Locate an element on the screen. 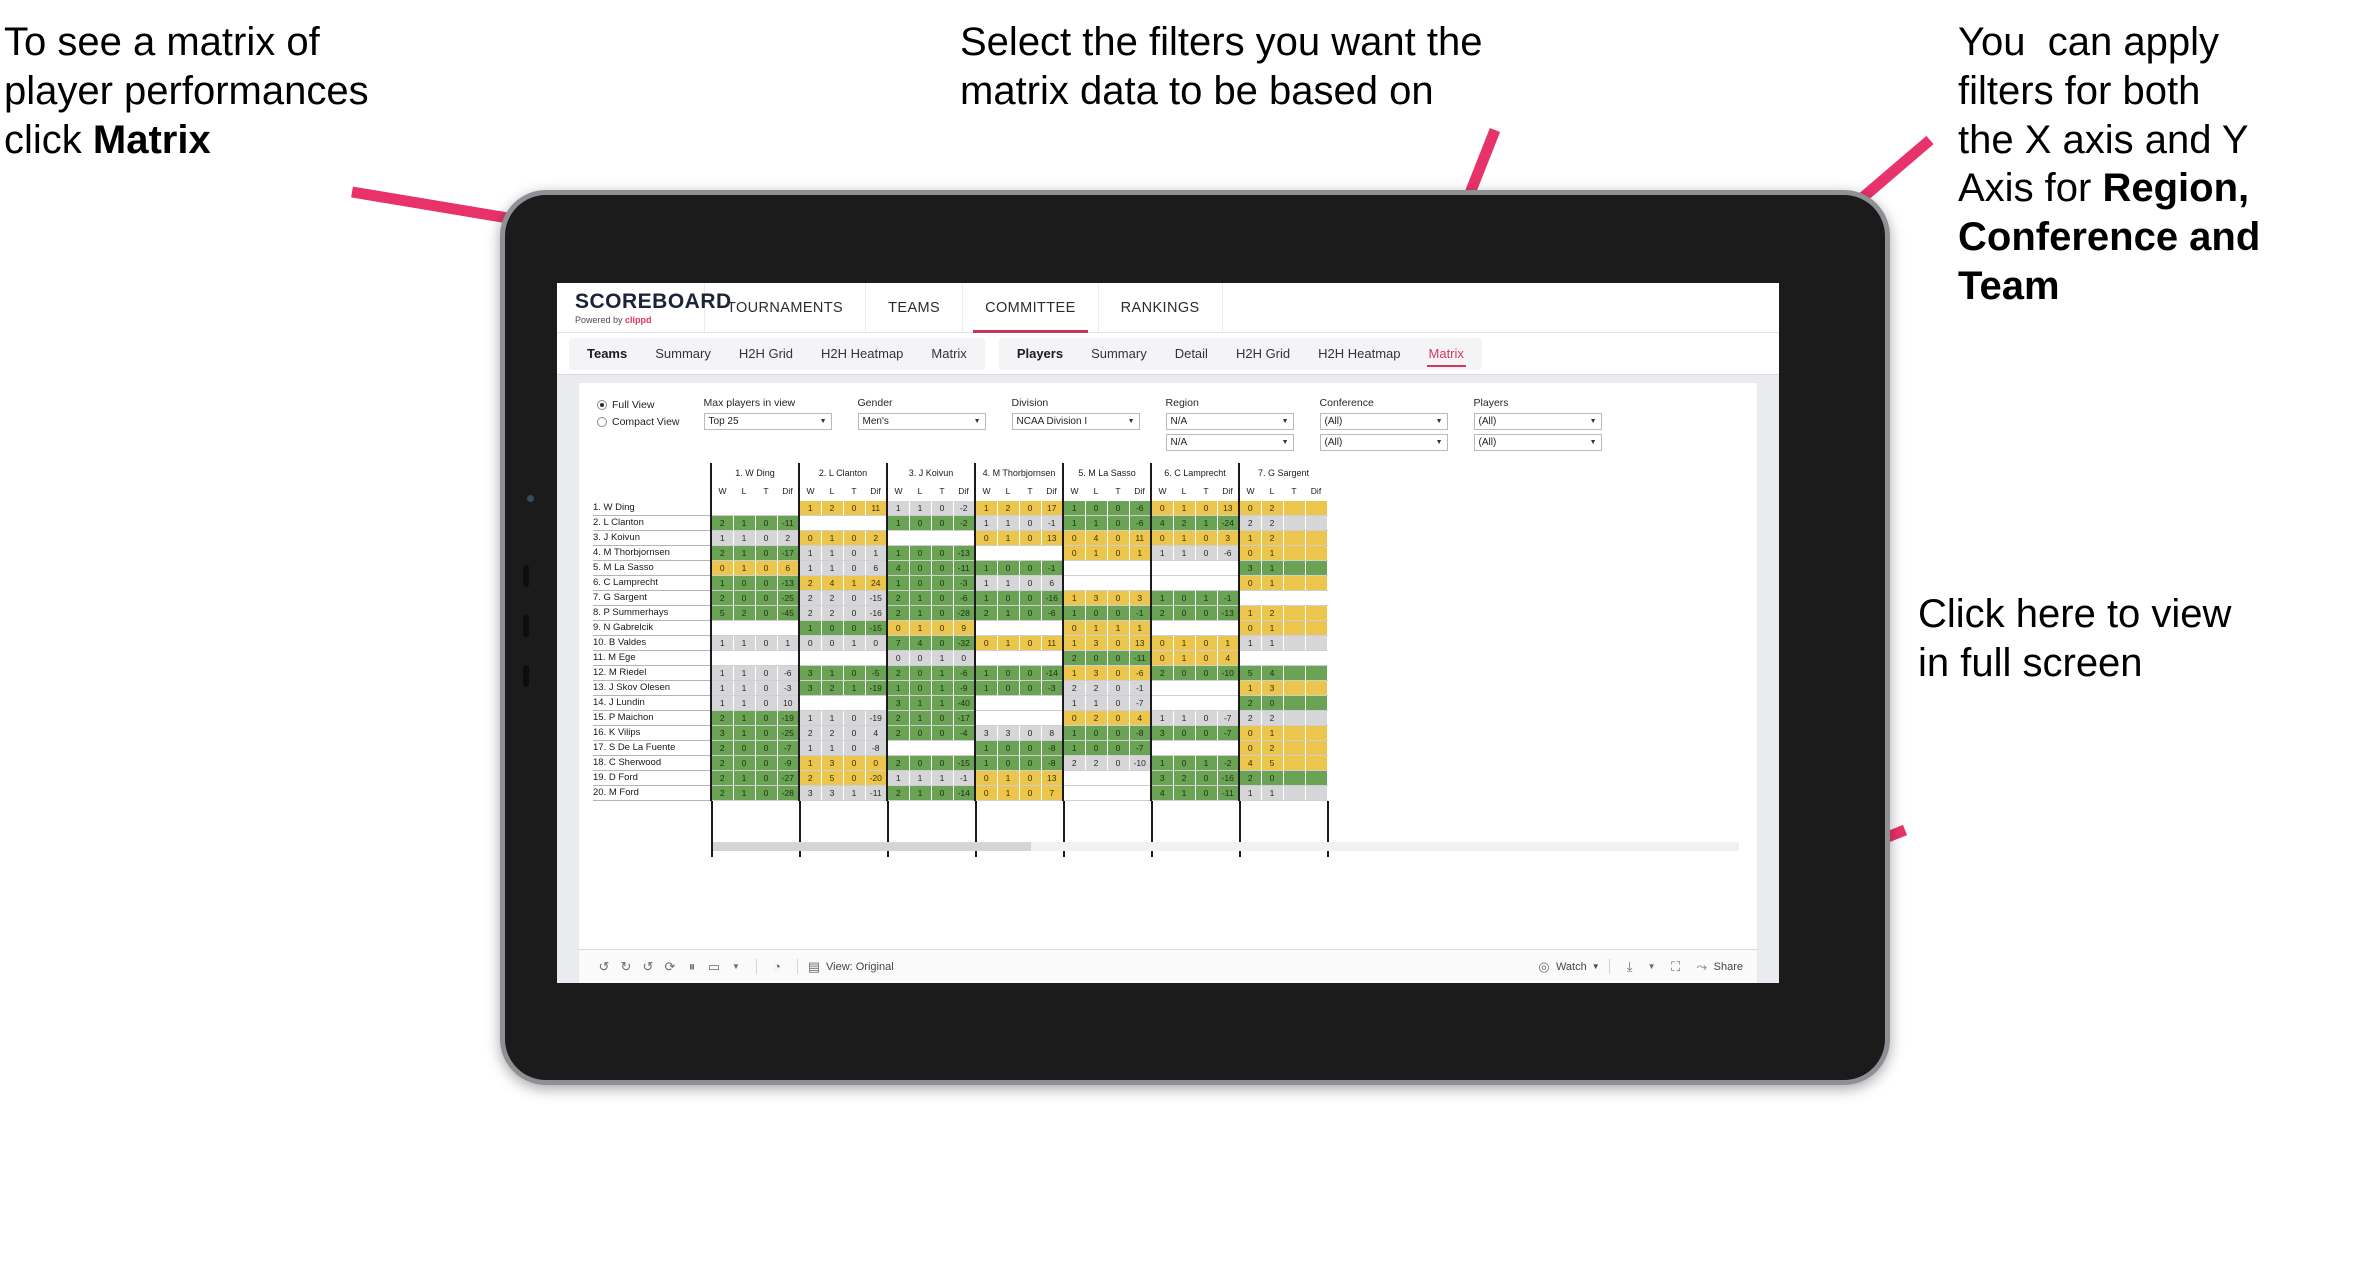 Image resolution: width=2378 pixels, height=1280 pixels. matrix-cell: 11 is located at coordinates (1140, 537).